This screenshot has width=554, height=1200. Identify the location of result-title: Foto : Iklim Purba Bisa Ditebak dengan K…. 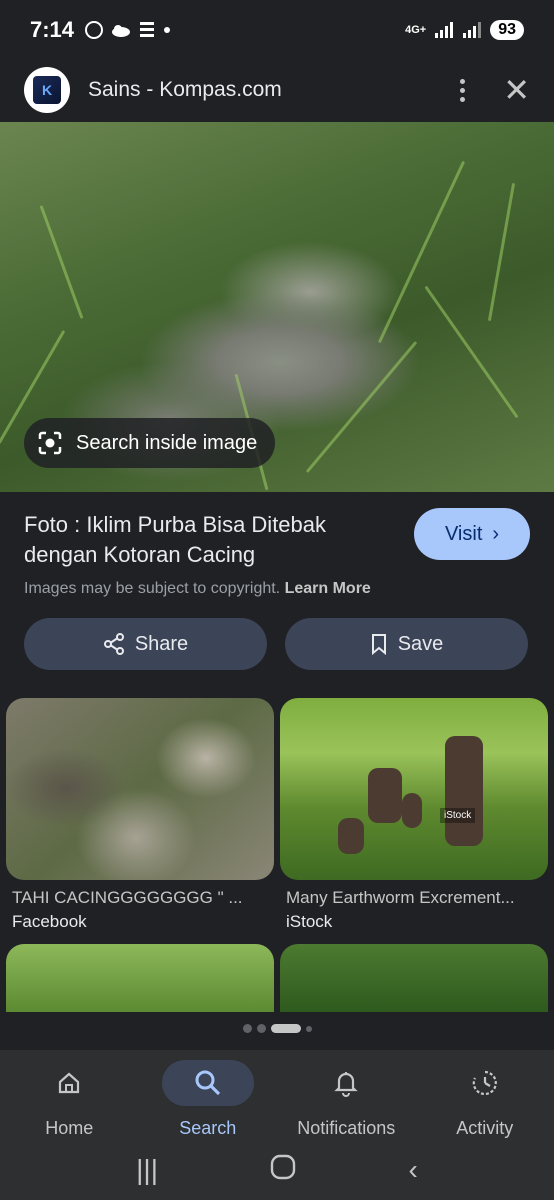
(175, 539).